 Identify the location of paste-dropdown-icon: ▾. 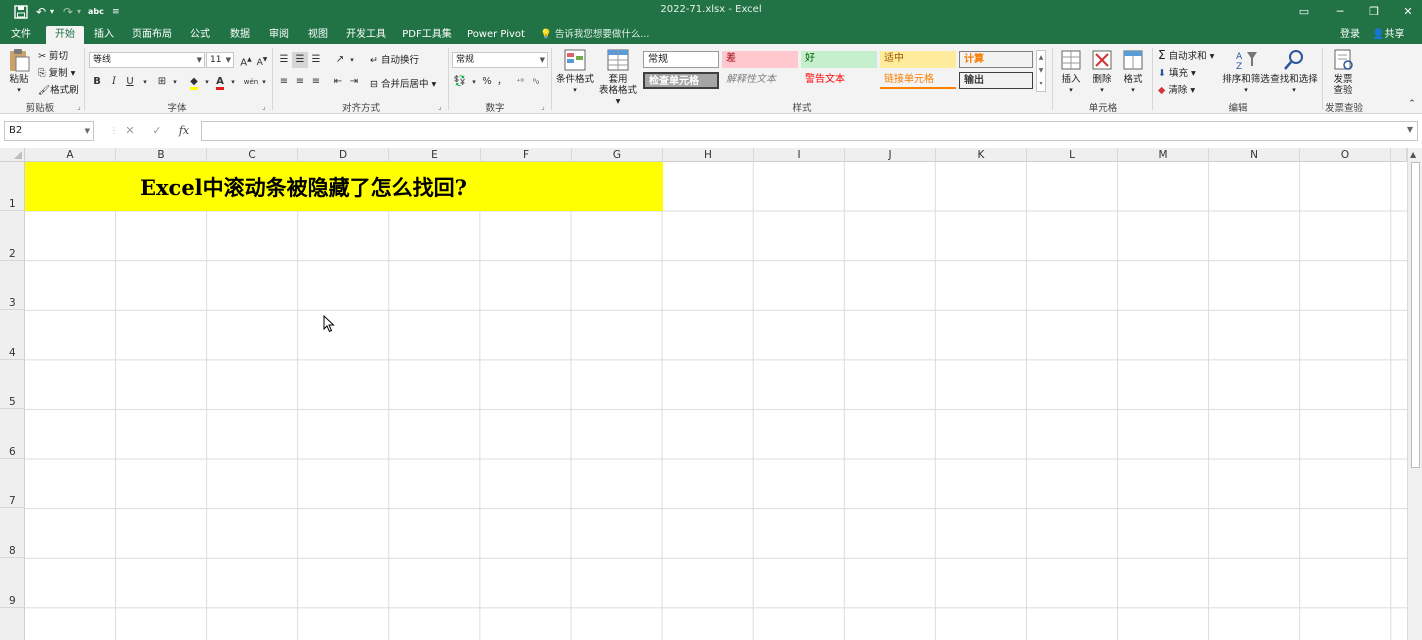
(19, 90).